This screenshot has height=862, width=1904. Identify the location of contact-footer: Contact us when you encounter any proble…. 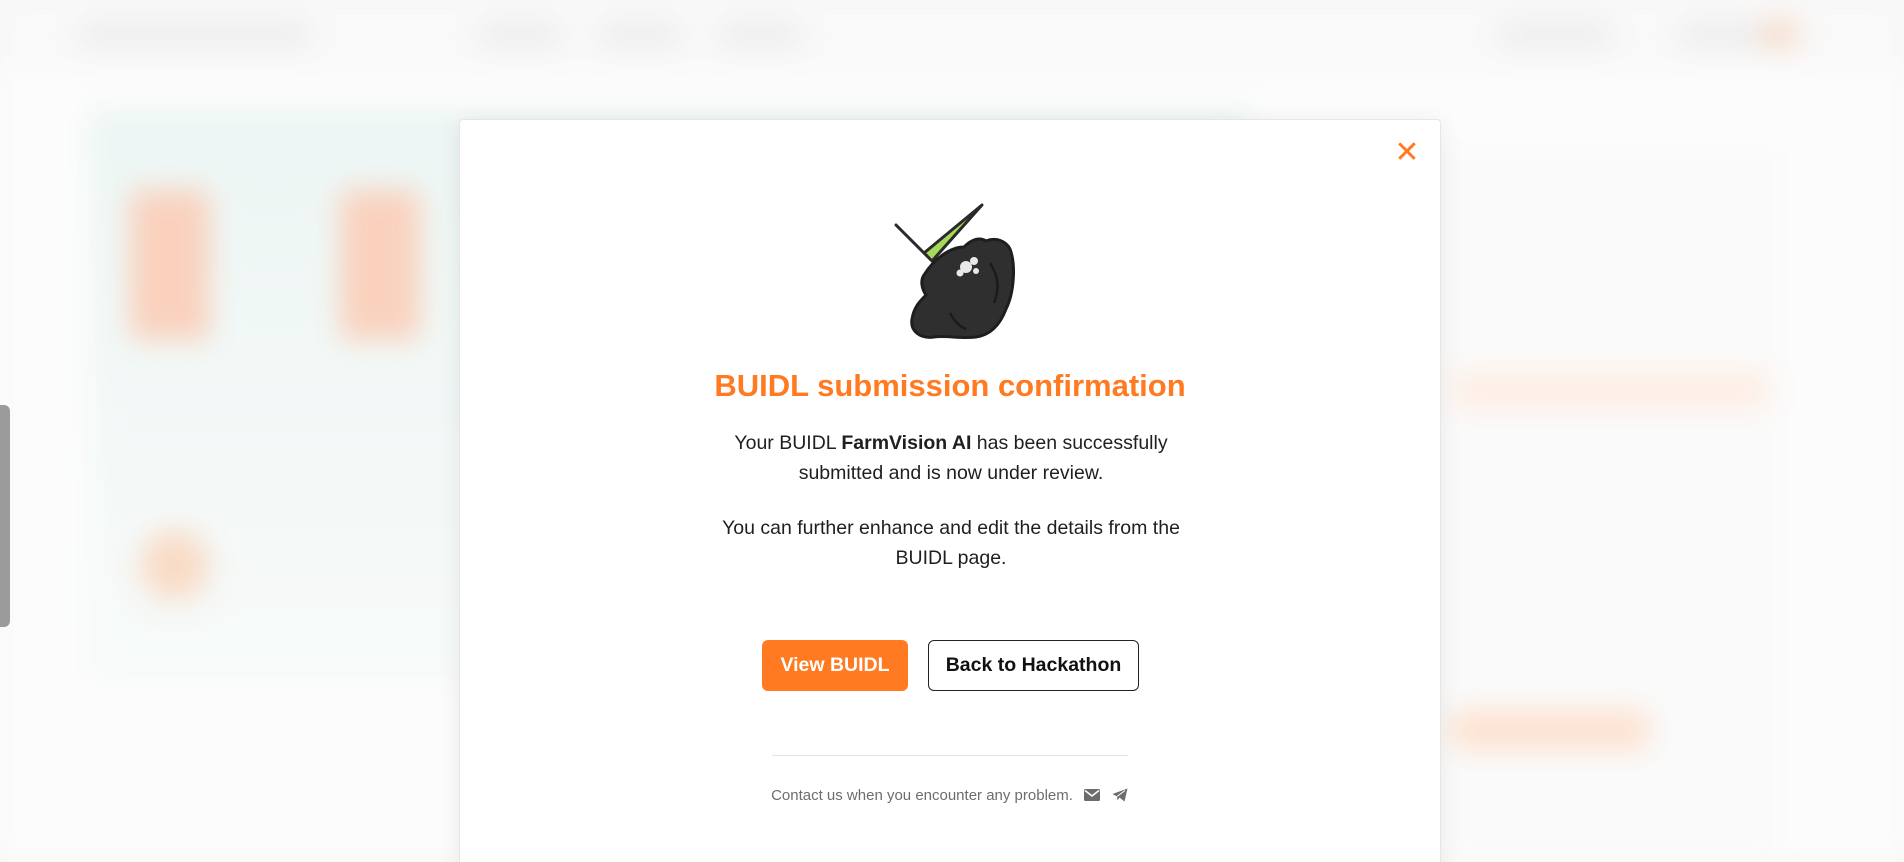
(950, 795).